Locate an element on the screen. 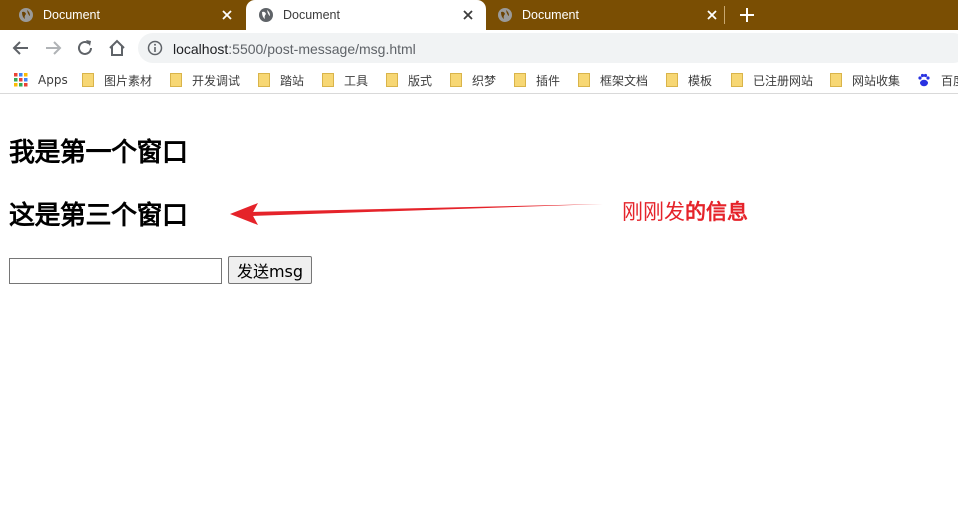 The height and width of the screenshot is (515, 958). url-host: localhost is located at coordinates (201, 49).